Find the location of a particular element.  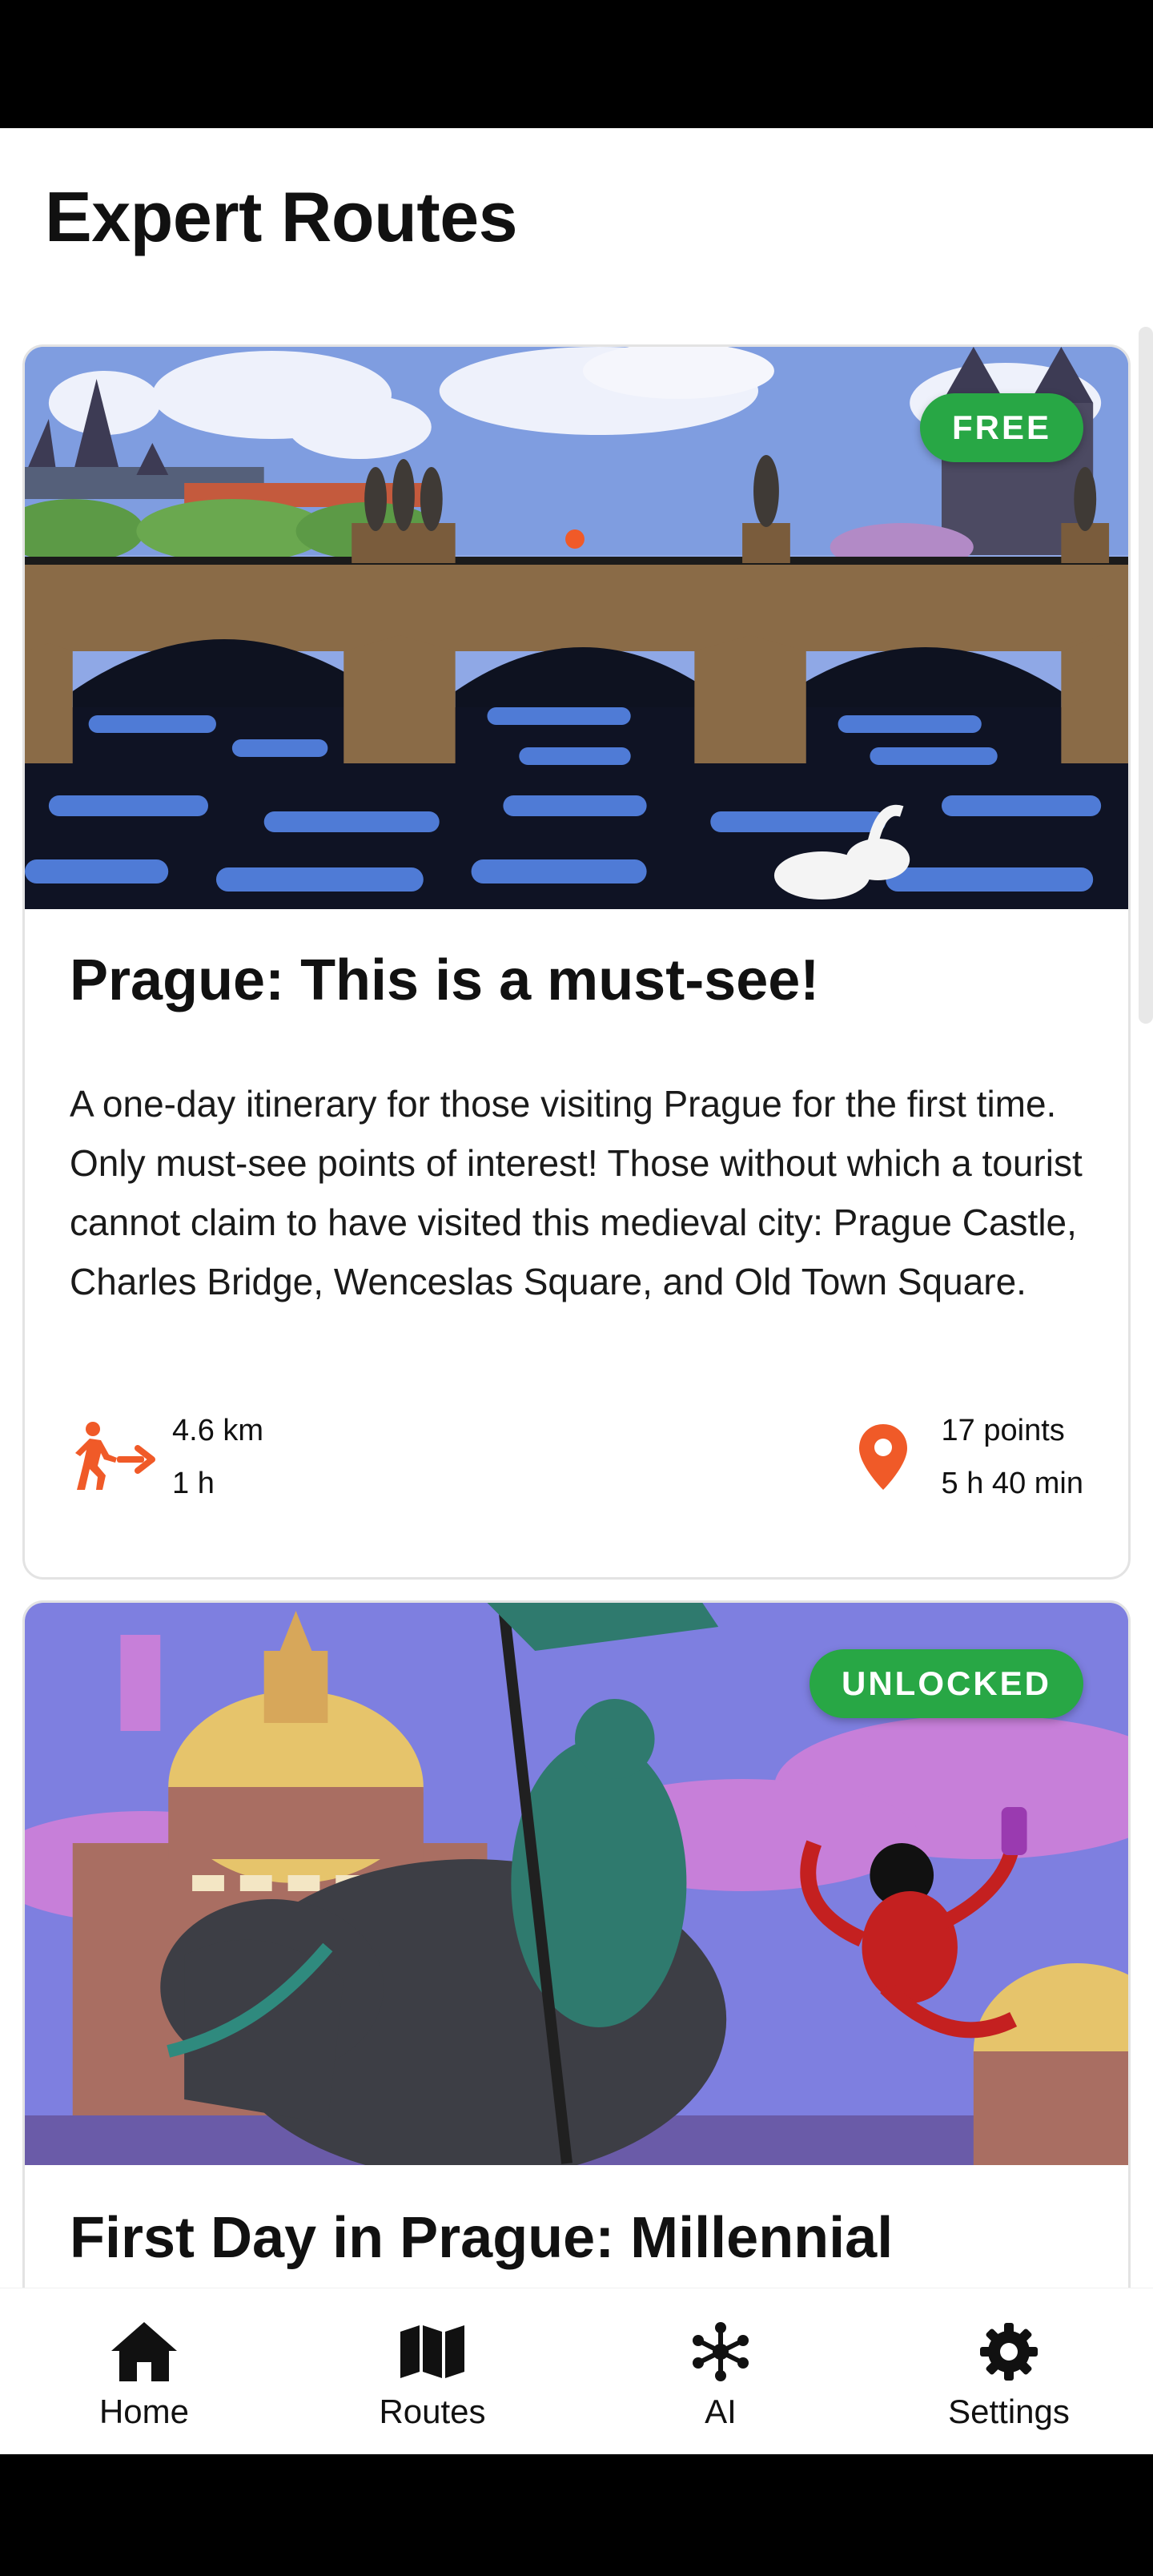

map-icon is located at coordinates (432, 2352).